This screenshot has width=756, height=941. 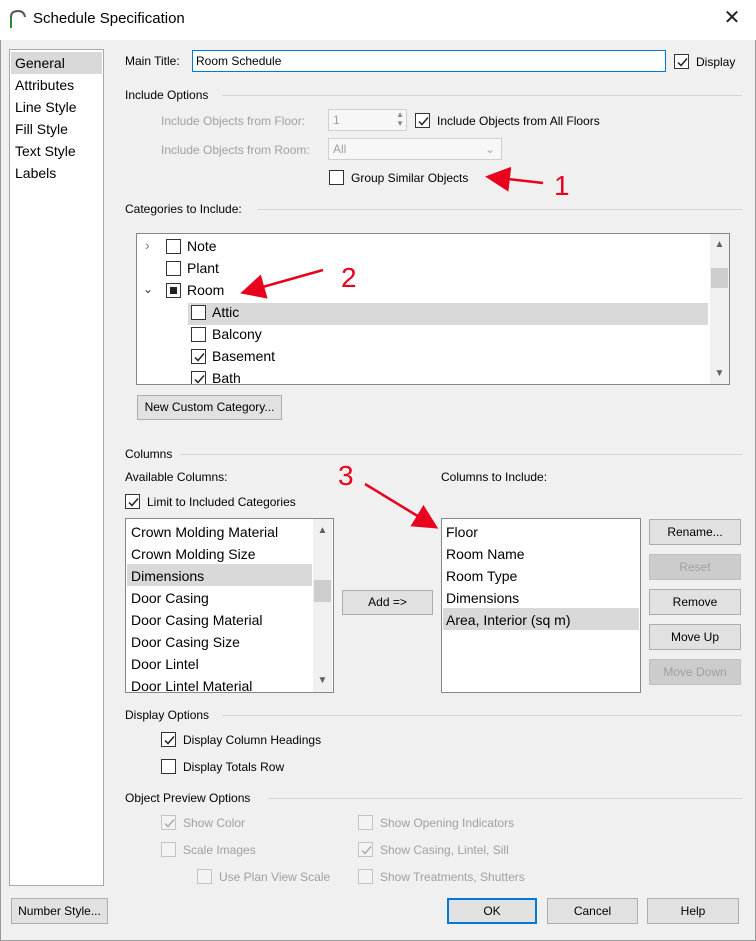 I want to click on annotation-number-2: 2, so click(x=349, y=277).